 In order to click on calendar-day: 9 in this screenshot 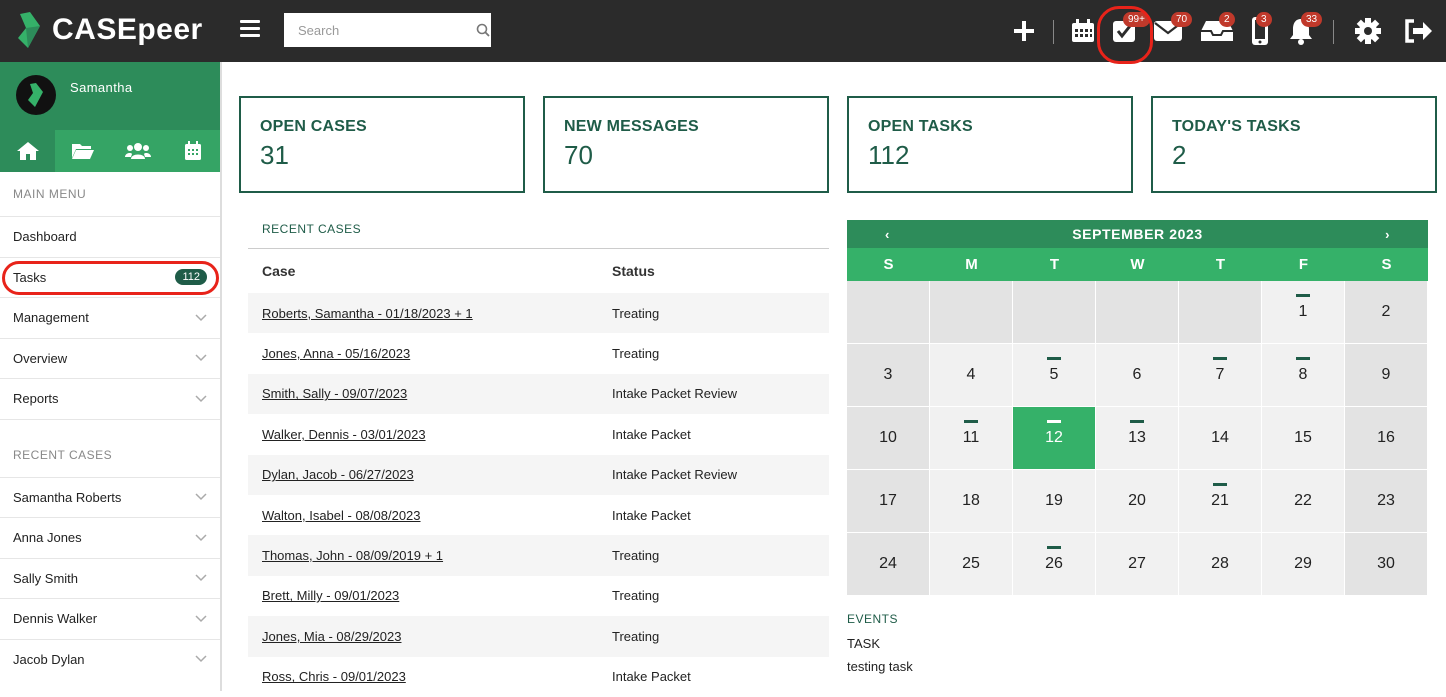, I will do `click(1386, 375)`.